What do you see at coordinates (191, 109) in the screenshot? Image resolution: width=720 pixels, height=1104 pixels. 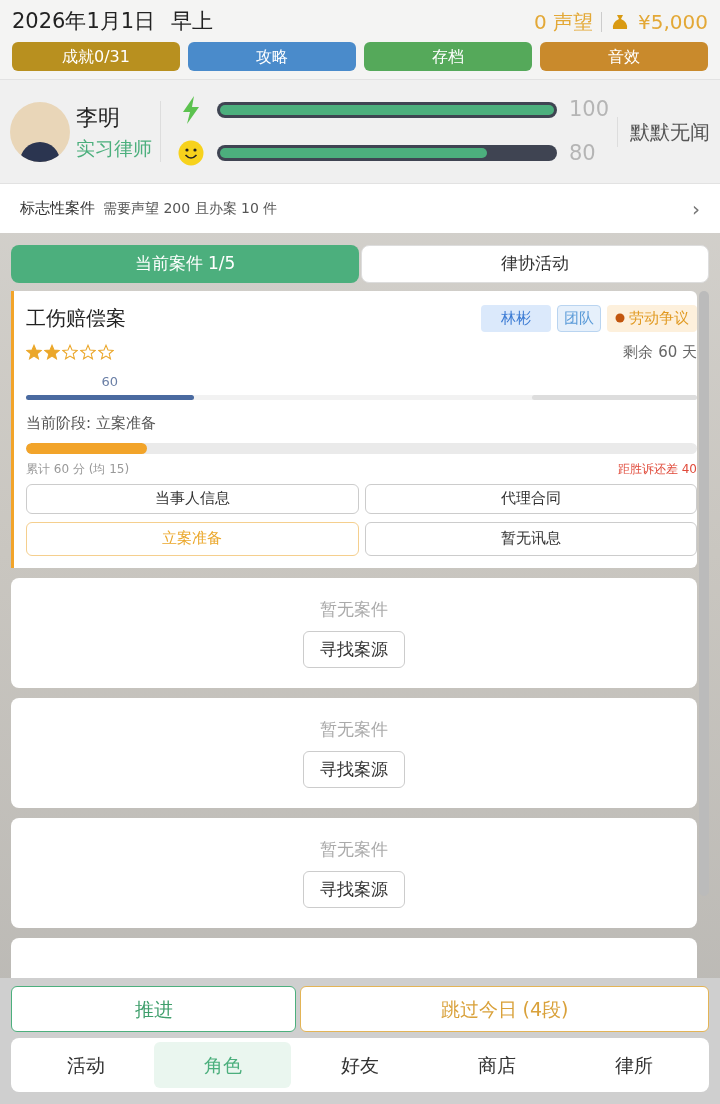 I see `lightning-icon` at bounding box center [191, 109].